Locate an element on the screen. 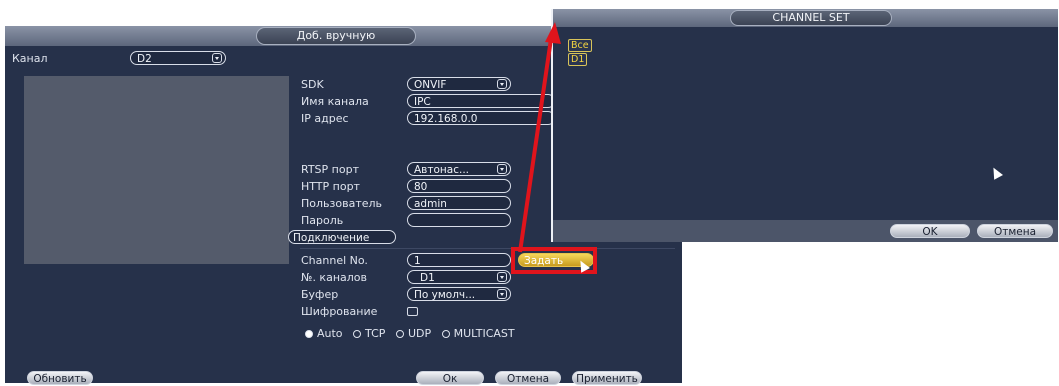  annotation-arrow is located at coordinates (539, 137).